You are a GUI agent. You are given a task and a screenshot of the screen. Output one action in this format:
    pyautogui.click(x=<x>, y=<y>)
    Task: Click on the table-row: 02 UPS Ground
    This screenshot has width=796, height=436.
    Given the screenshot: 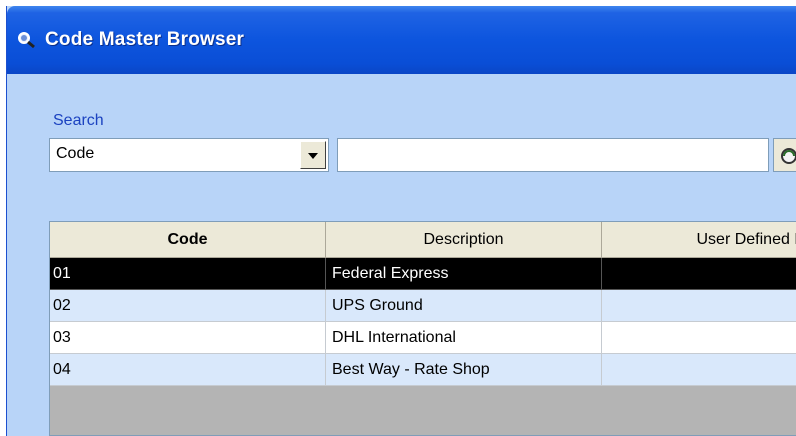 What is the action you would take?
    pyautogui.click(x=423, y=306)
    